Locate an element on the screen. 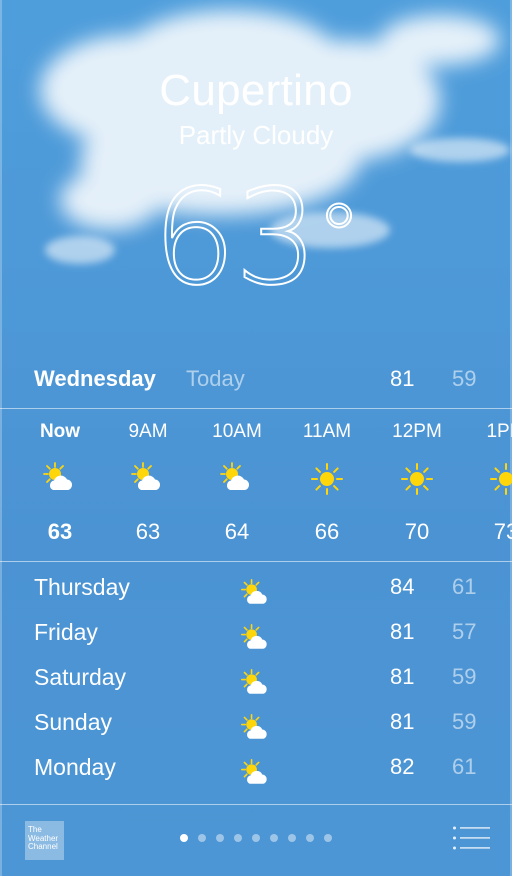 The image size is (512, 876). daily-row: Sunday 81 59 is located at coordinates (256, 727).